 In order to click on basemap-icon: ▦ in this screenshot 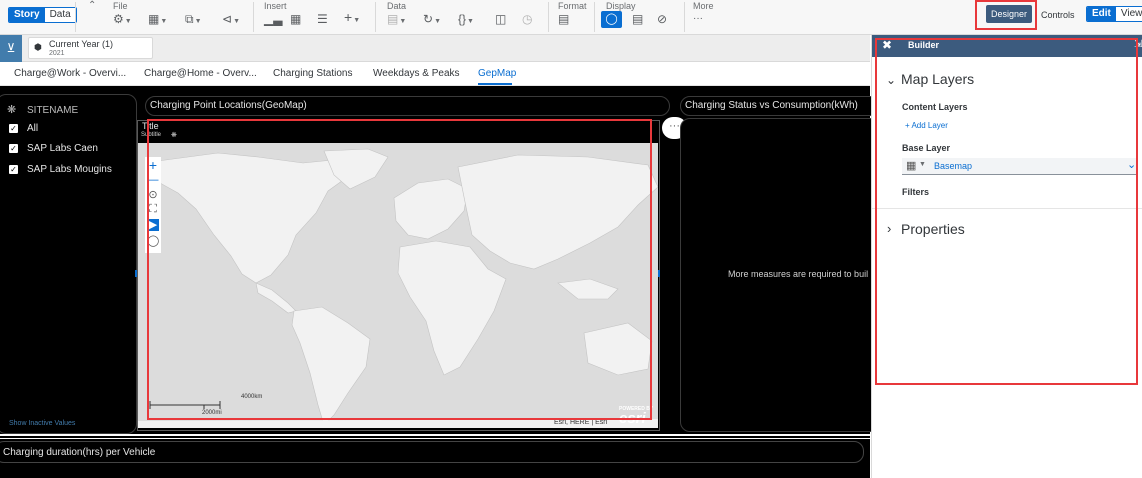, I will do `click(911, 166)`.